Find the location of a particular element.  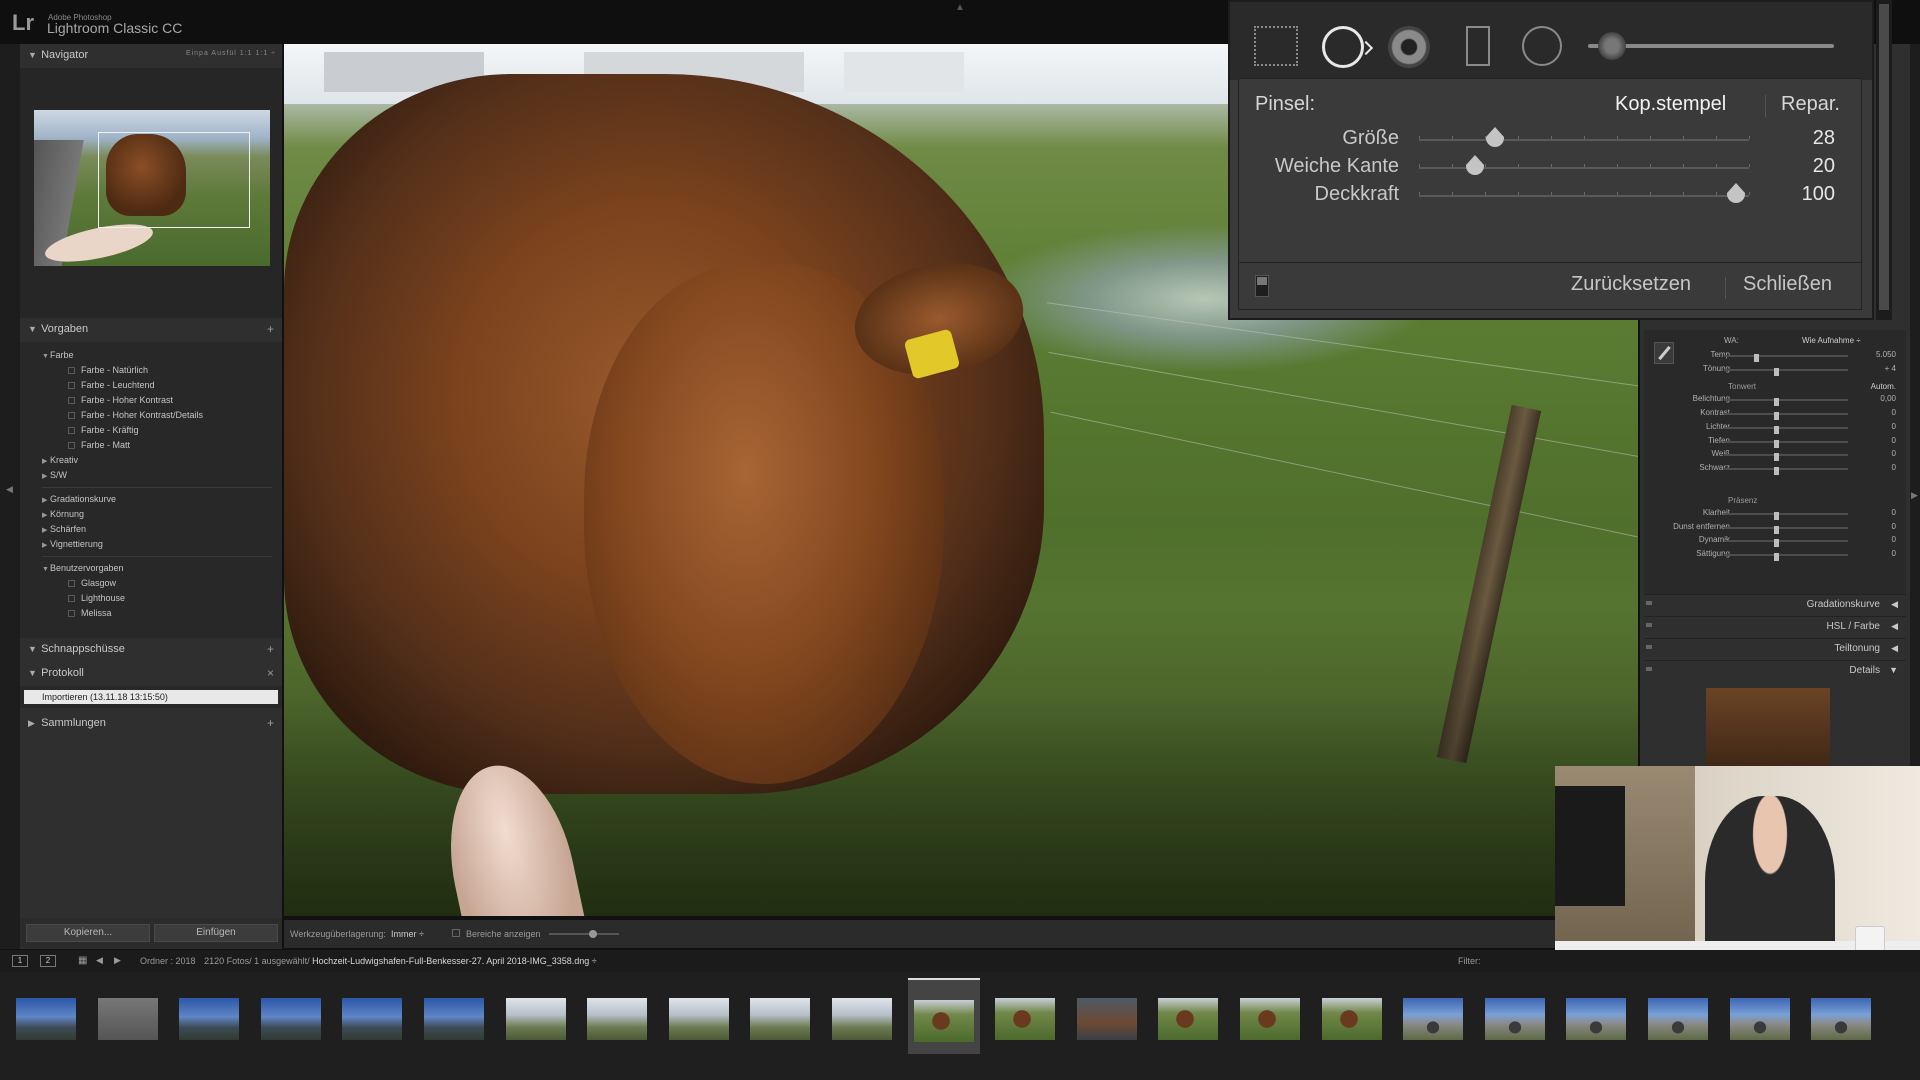

brush-slider-track is located at coordinates (1584, 140).